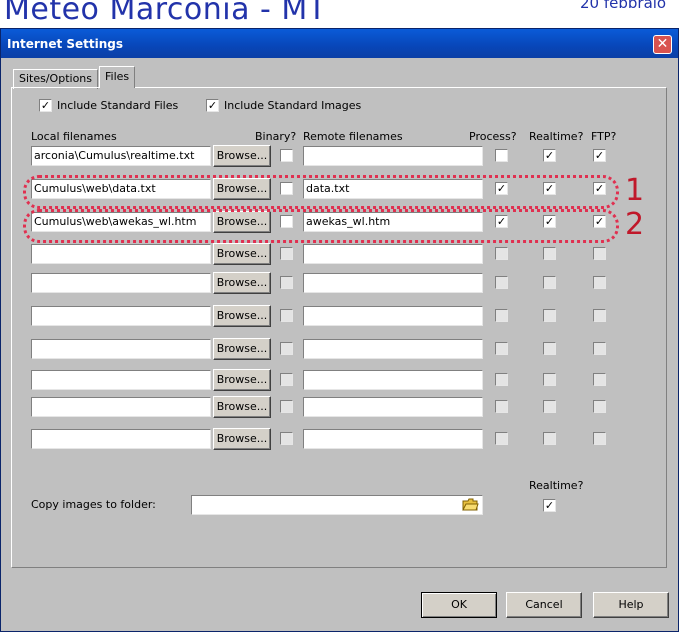 This screenshot has height=632, width=679. Describe the element at coordinates (337, 505) in the screenshot. I see `copy-images-folder-input` at that location.